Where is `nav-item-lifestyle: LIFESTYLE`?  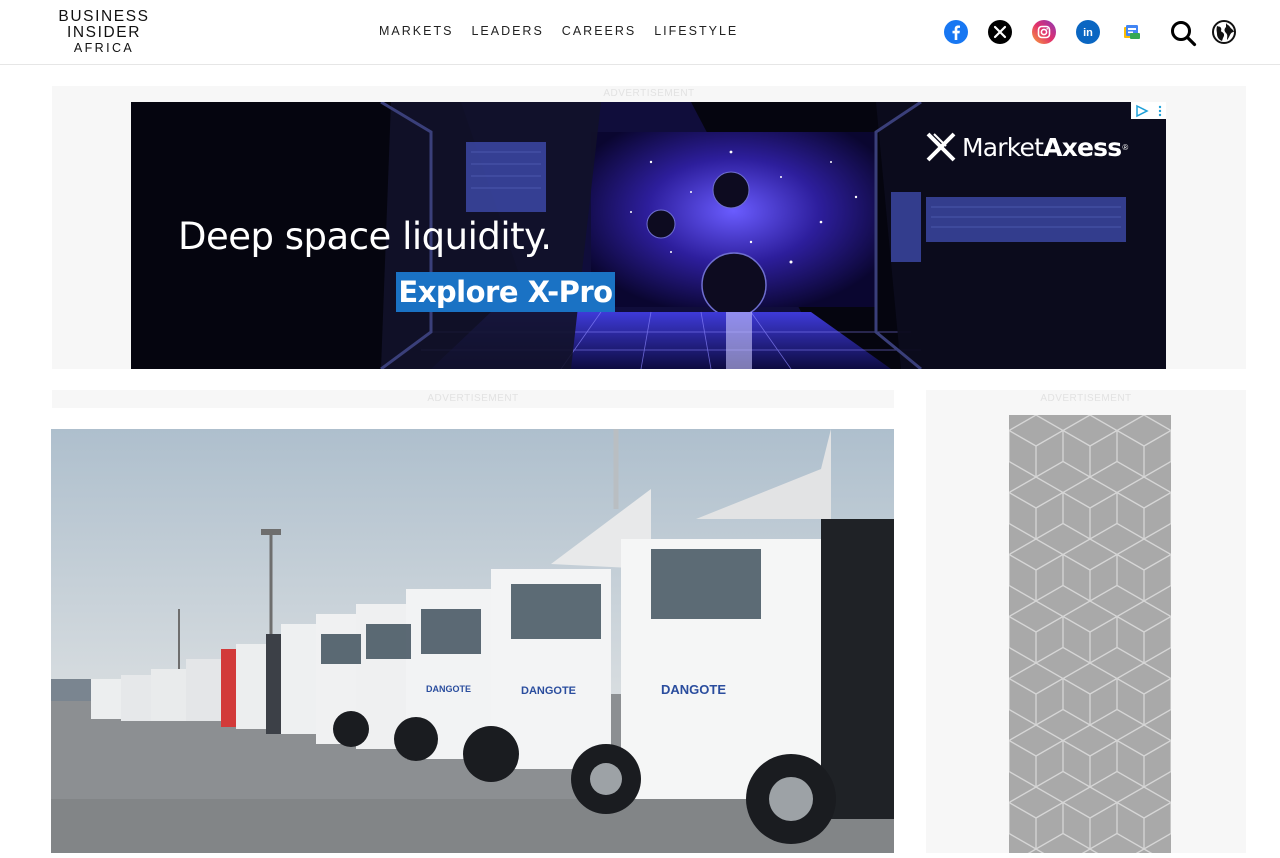
nav-item-lifestyle: LIFESTYLE is located at coordinates (696, 31).